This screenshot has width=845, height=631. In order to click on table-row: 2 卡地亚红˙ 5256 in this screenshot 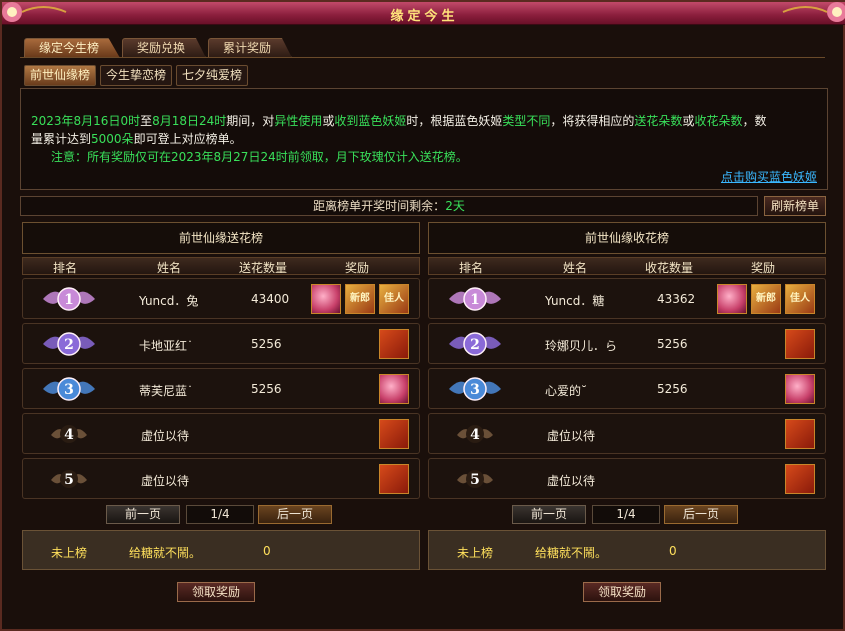, I will do `click(221, 343)`.